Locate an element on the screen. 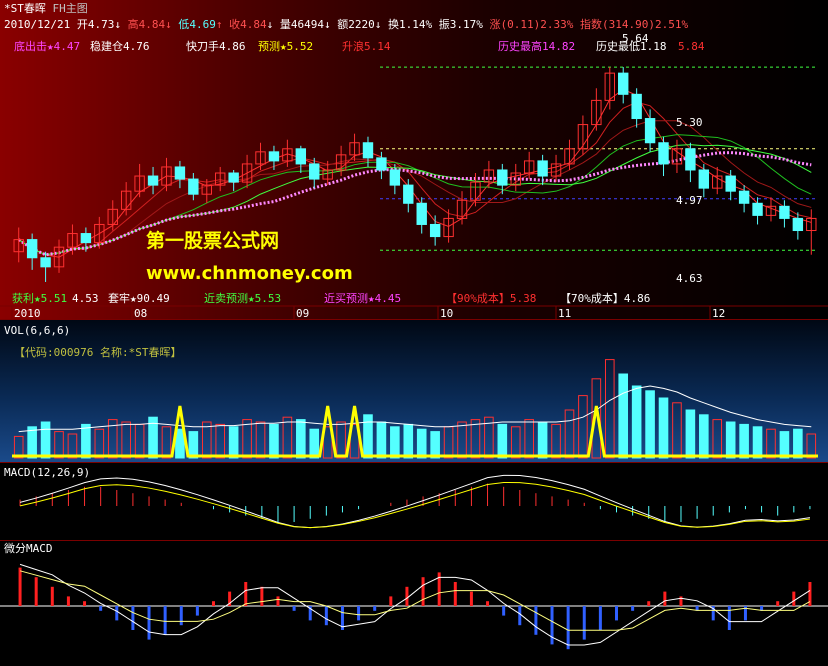 Image resolution: width=828 pixels, height=666 pixels. quote-low: 低4.69 is located at coordinates (197, 24).